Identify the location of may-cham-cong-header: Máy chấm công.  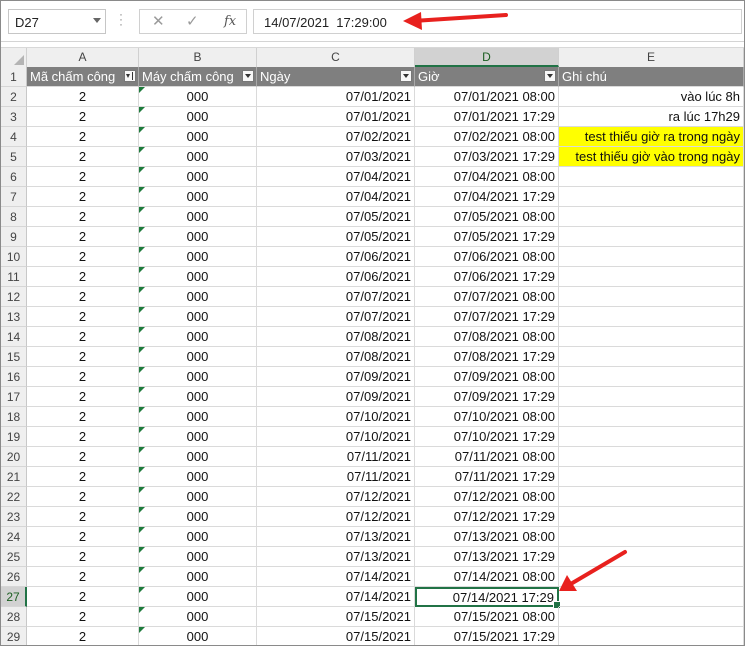
(198, 77).